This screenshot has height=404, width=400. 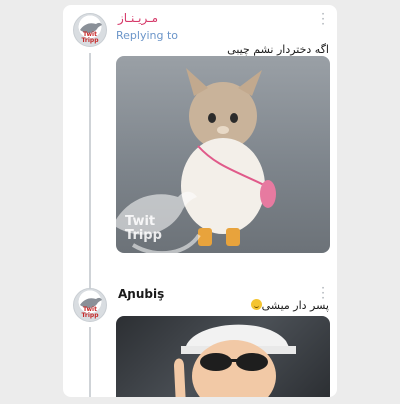 What do you see at coordinates (141, 294) in the screenshot?
I see `author-name: Aɲubiş` at bounding box center [141, 294].